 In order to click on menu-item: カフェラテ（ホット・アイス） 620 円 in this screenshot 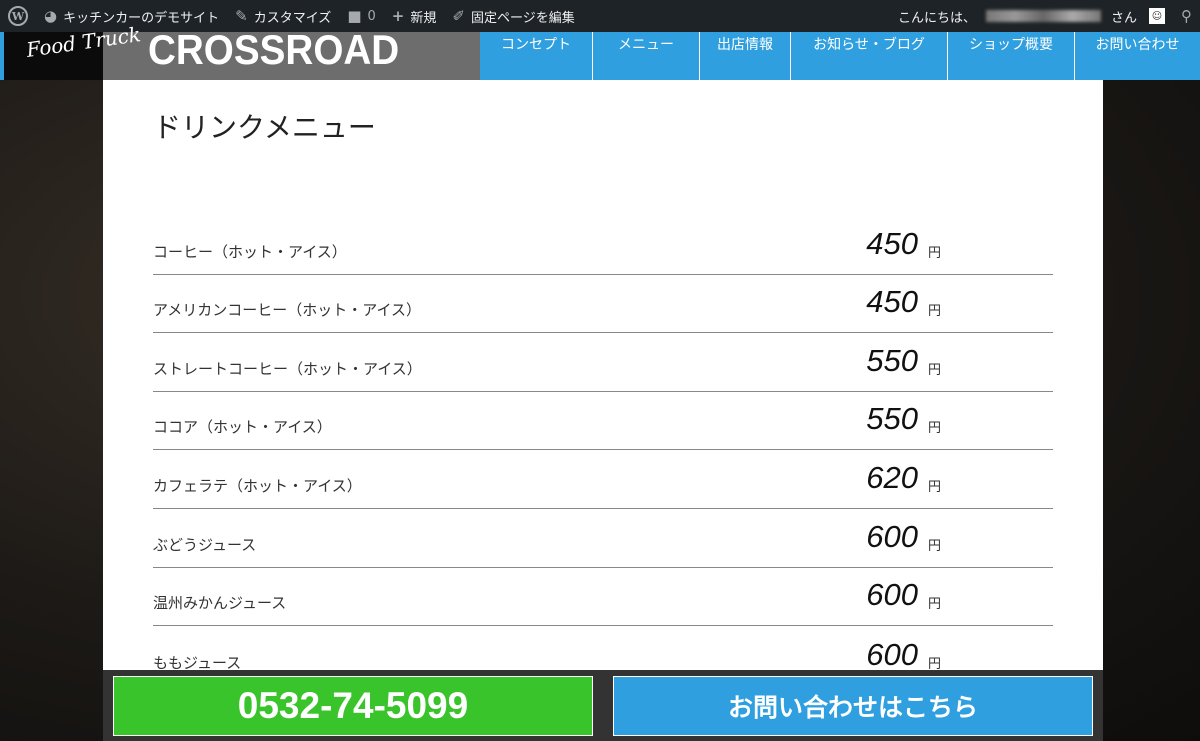, I will do `click(603, 479)`.